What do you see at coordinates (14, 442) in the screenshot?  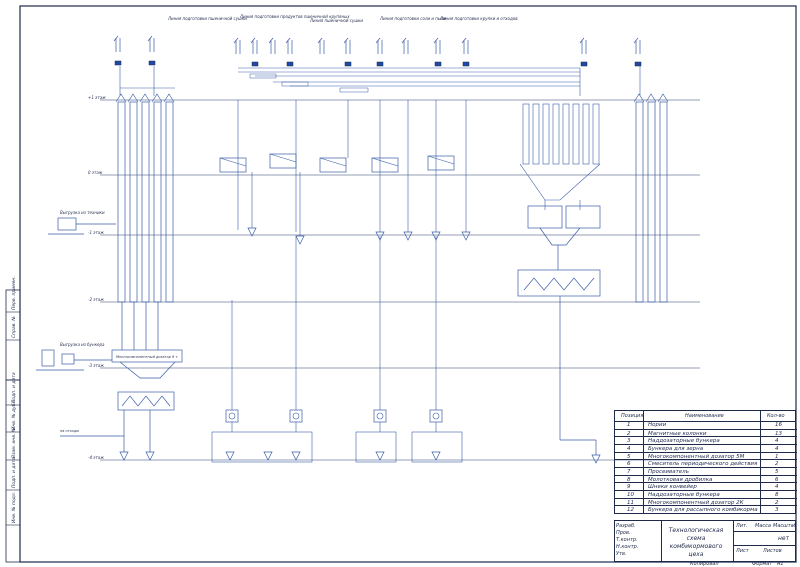 I see `margin-label-4: Взам. инв. №` at bounding box center [14, 442].